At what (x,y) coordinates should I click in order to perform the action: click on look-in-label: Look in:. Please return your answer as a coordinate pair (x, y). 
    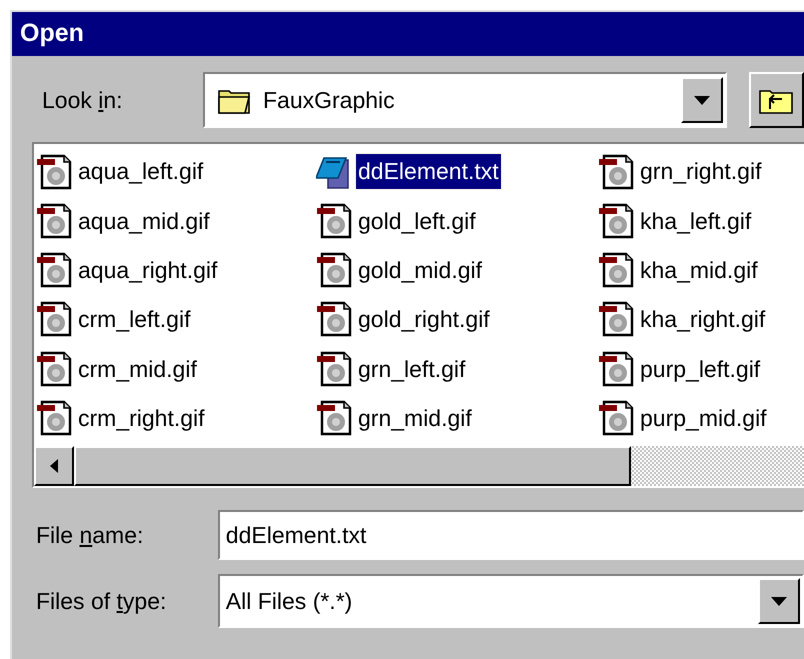
    Looking at the image, I should click on (82, 99).